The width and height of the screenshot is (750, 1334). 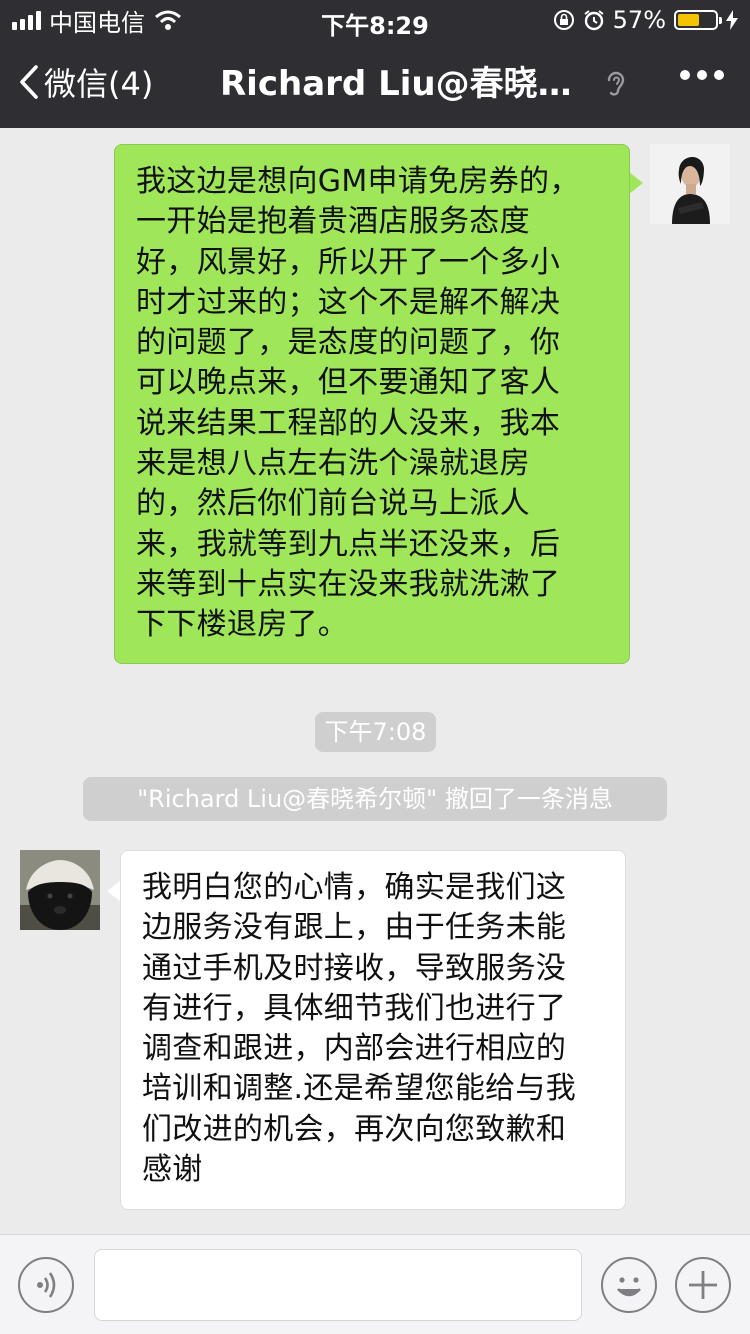 I want to click on voice-button, so click(x=46, y=1285).